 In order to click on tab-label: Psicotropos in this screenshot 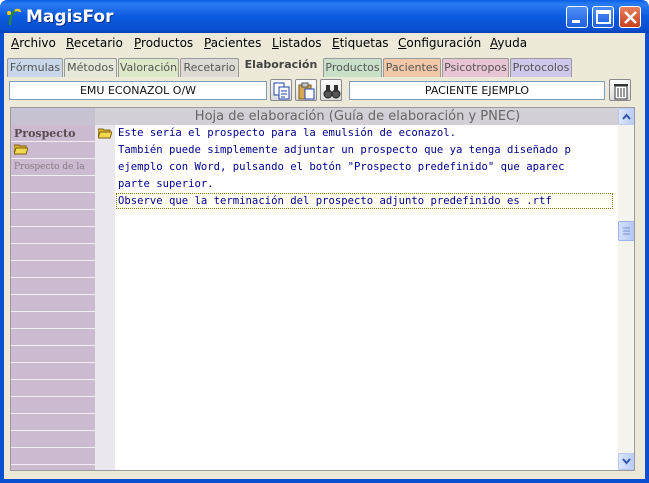, I will do `click(475, 67)`.